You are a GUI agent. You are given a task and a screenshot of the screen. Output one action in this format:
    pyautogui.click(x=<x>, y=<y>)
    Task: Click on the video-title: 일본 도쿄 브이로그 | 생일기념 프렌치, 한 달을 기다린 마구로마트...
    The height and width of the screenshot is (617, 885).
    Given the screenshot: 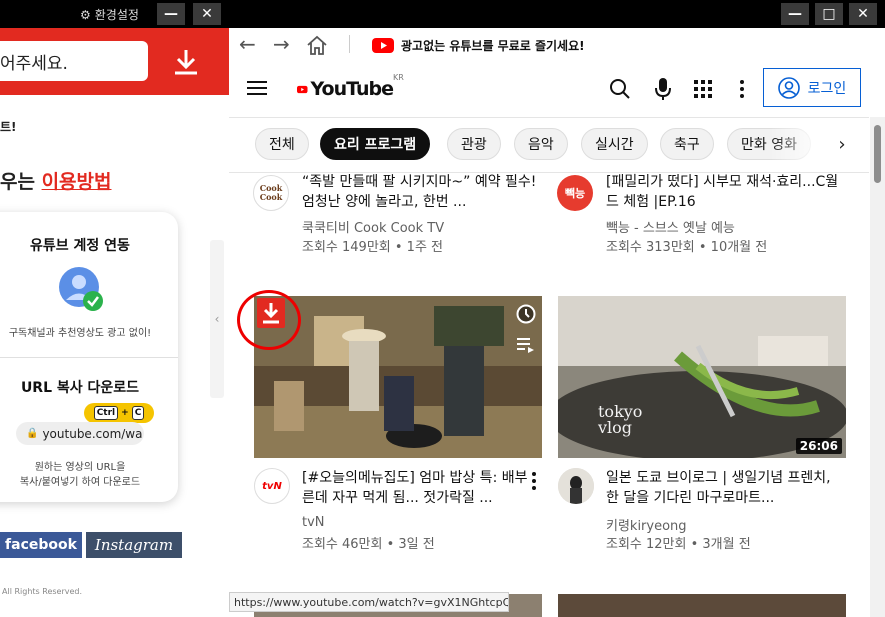 What is the action you would take?
    pyautogui.click(x=724, y=488)
    